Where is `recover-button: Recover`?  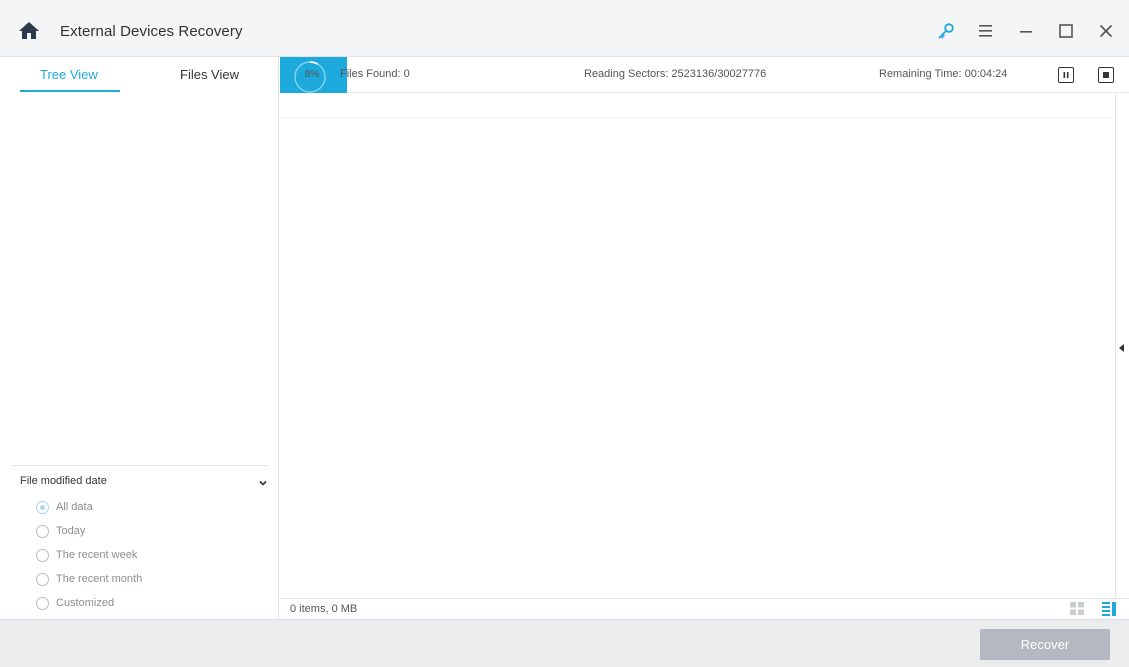 recover-button: Recover is located at coordinates (1045, 644).